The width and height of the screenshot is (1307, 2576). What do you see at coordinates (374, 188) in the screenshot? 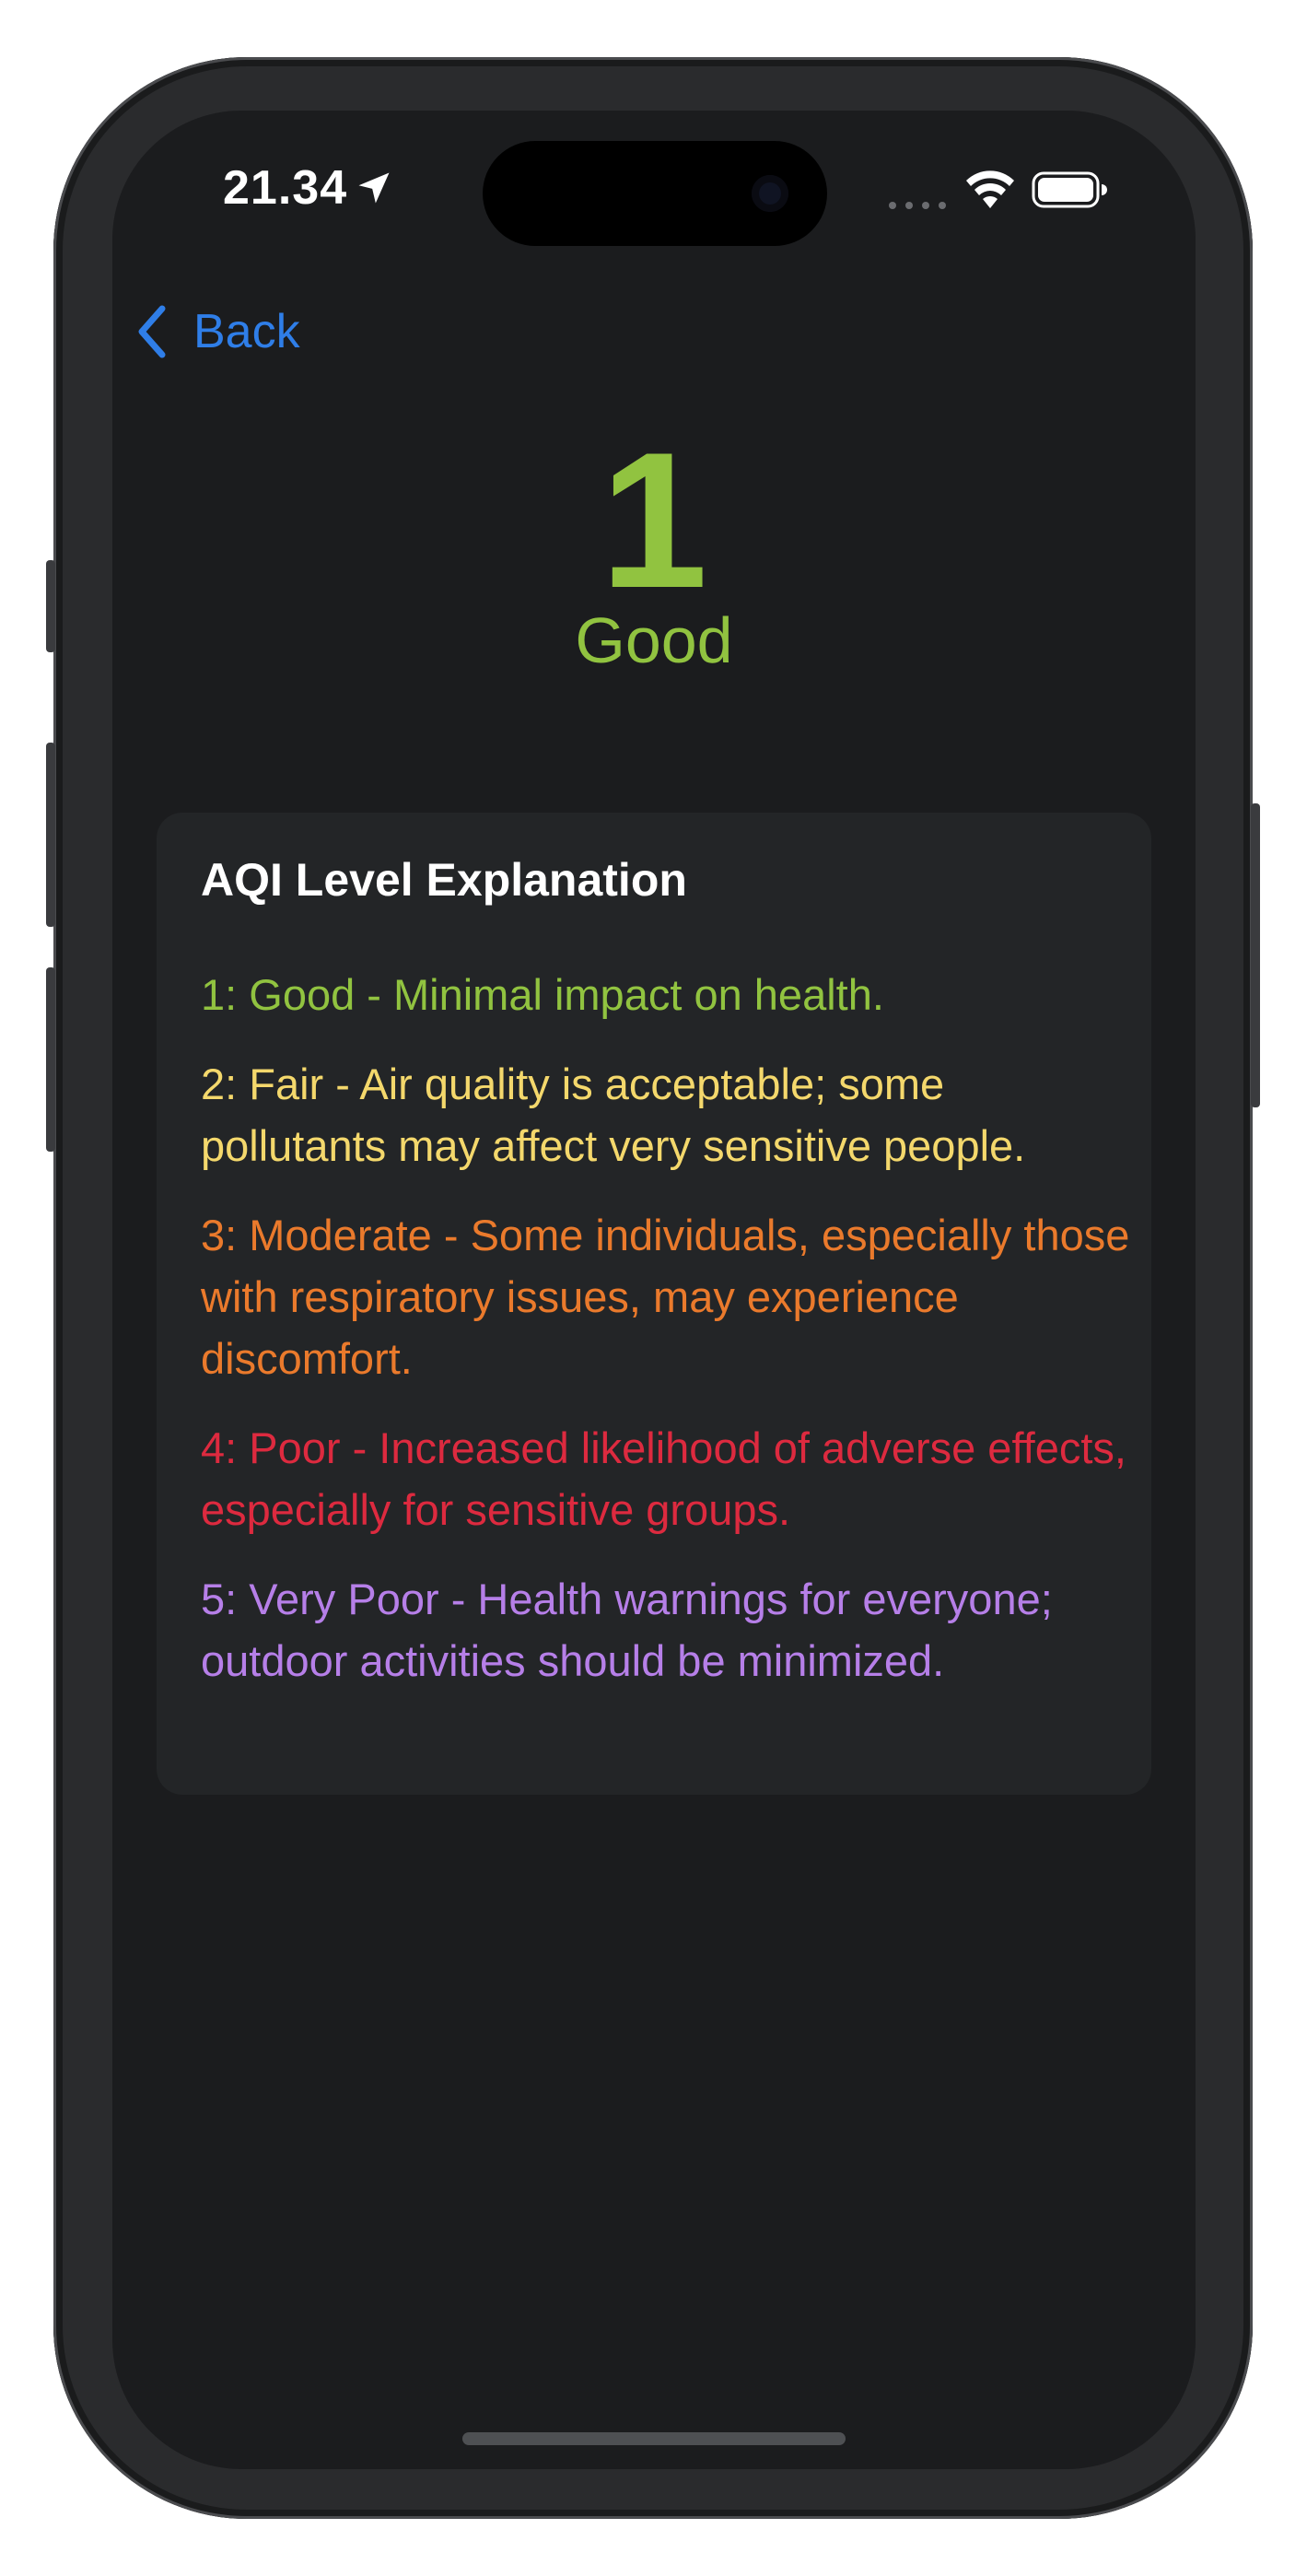
I see `location-arrow-icon` at bounding box center [374, 188].